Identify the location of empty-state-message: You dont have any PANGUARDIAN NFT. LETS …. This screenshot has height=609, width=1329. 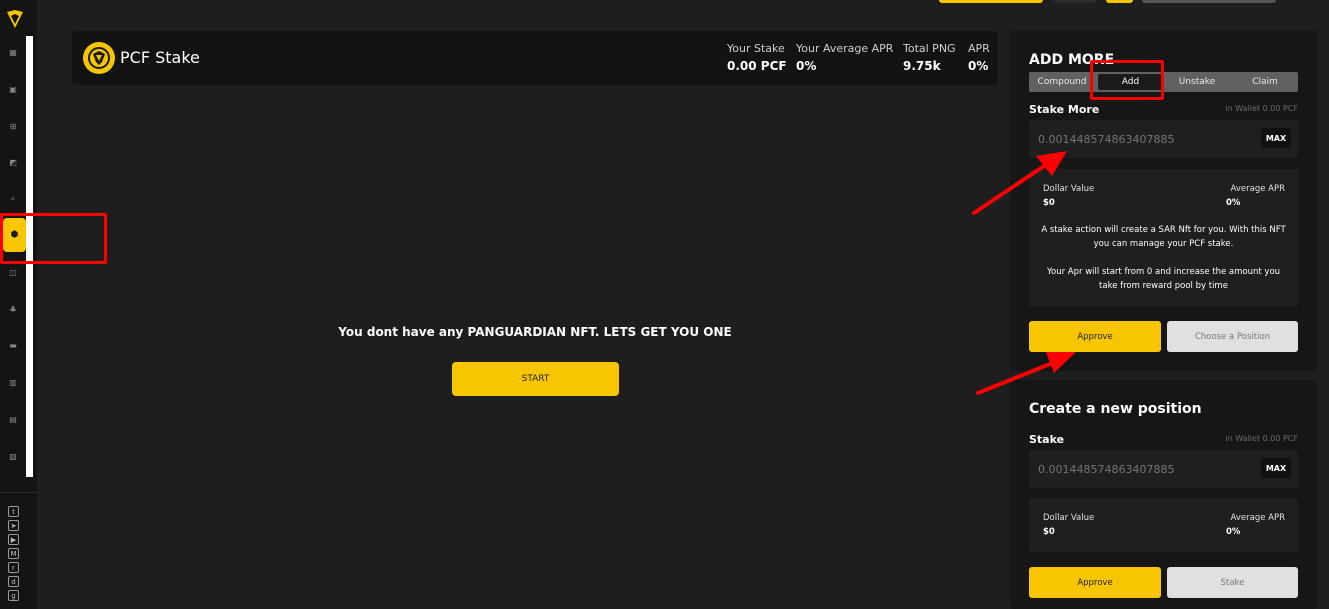
(535, 332).